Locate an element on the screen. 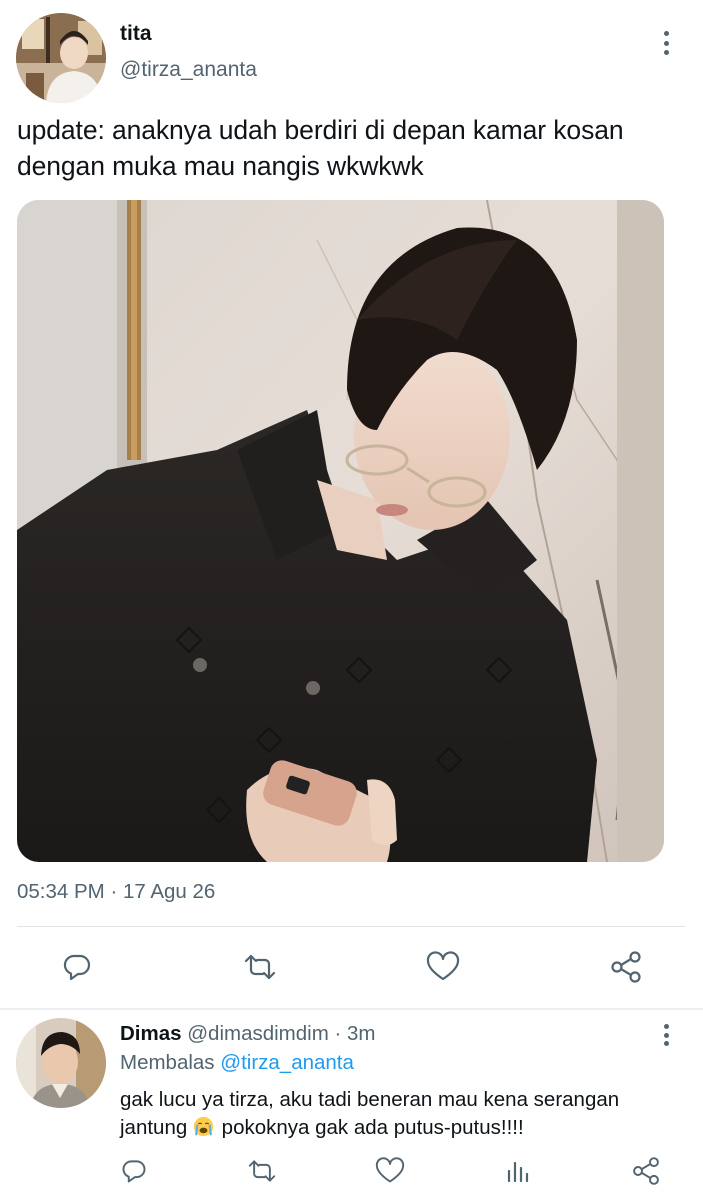 The height and width of the screenshot is (1200, 703). reply-retweet-button is located at coordinates (262, 1171).